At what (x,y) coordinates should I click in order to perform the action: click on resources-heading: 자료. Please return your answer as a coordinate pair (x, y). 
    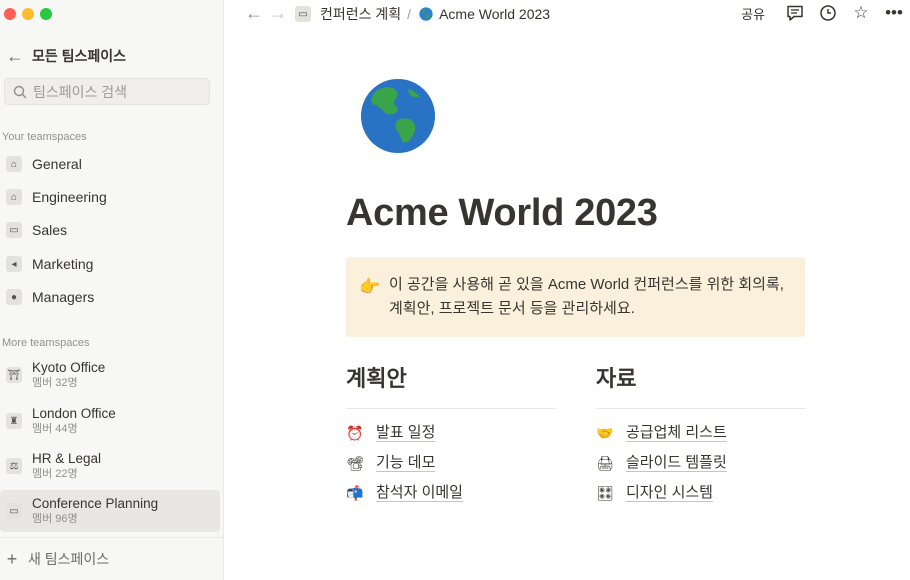
    Looking at the image, I should click on (616, 378).